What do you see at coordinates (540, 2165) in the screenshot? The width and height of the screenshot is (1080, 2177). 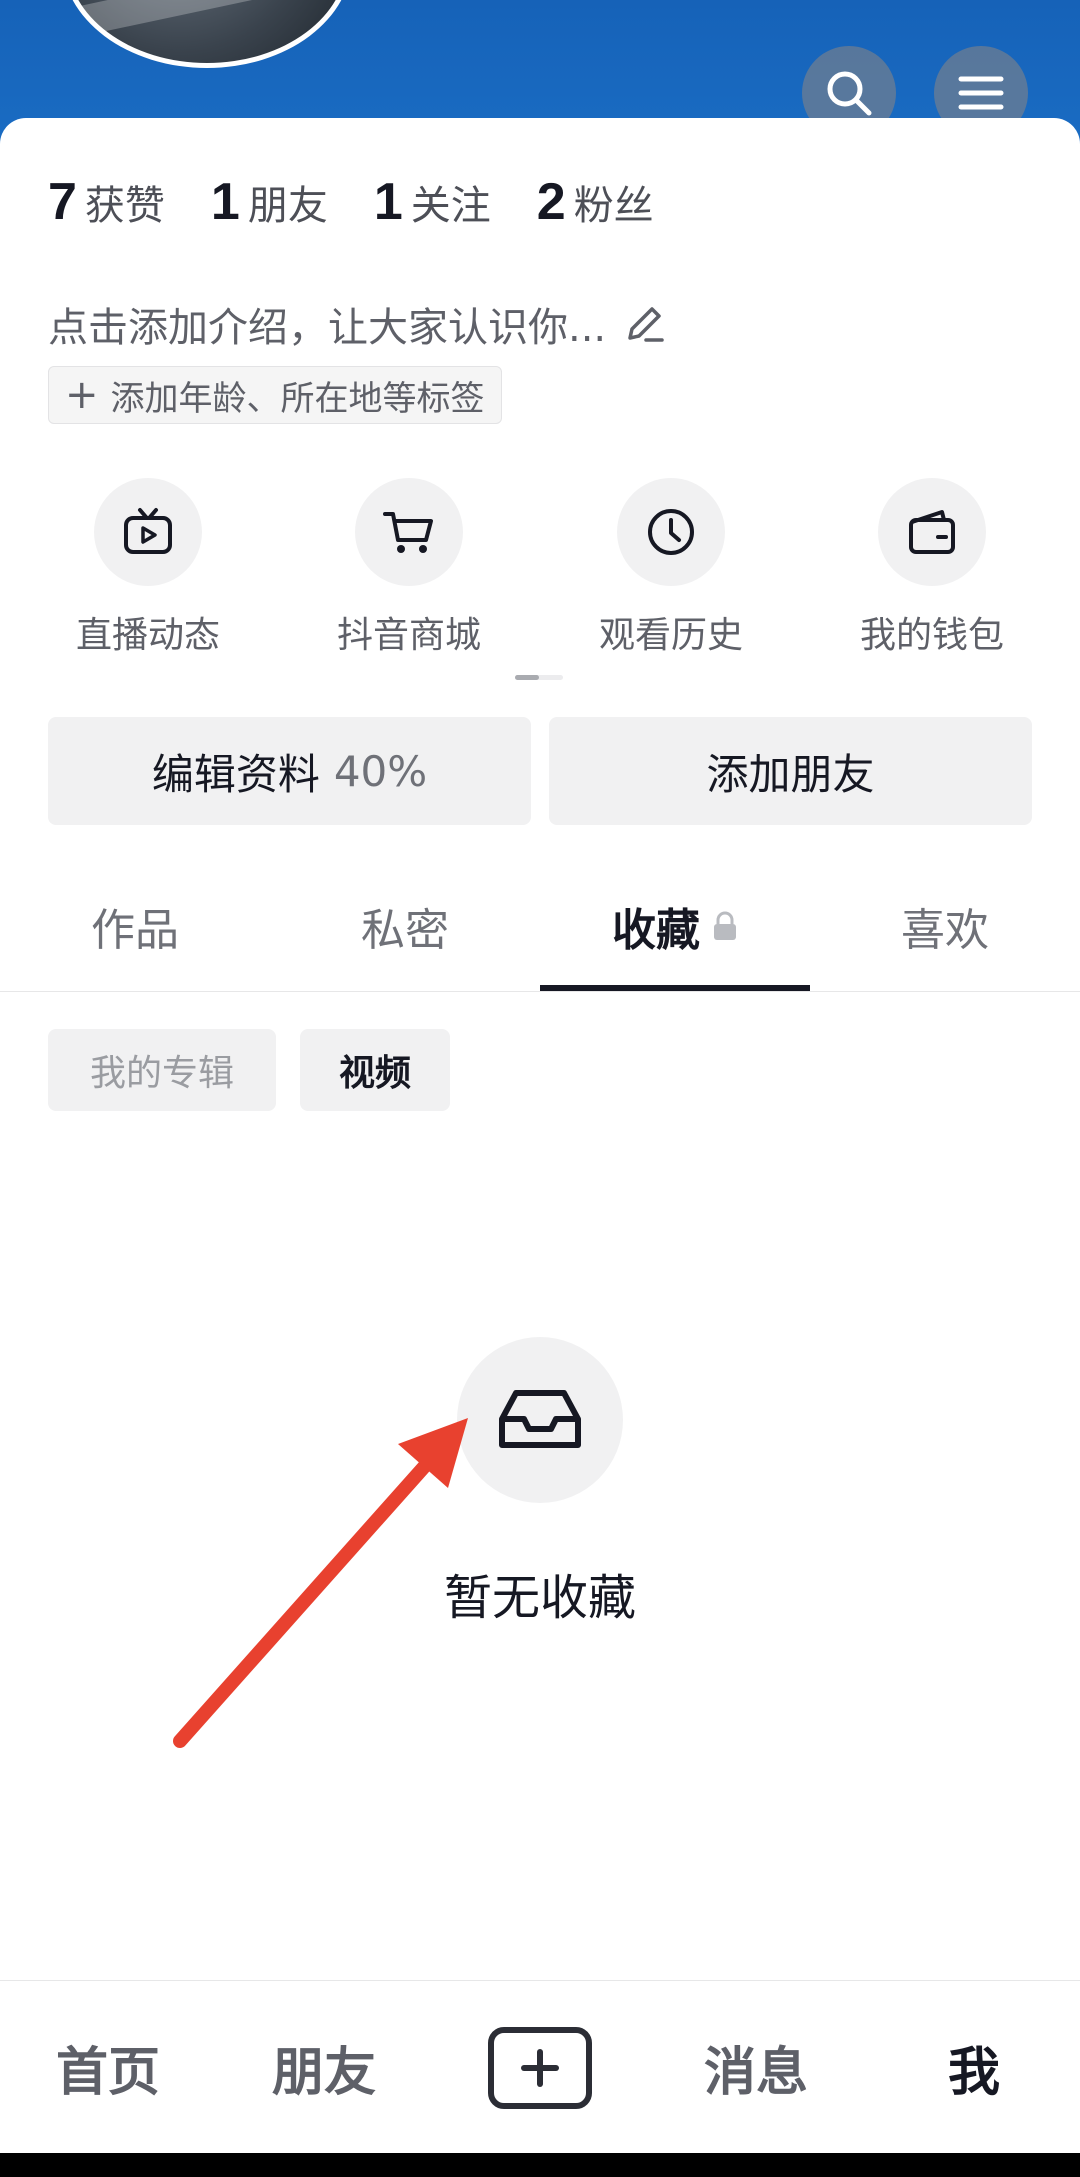 I see `system-gesture-bar` at bounding box center [540, 2165].